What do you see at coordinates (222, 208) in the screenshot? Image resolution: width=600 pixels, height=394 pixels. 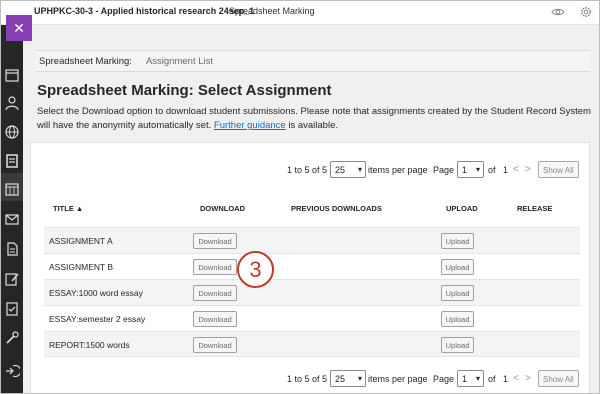 I see `column-header-download: DOWNLOAD` at bounding box center [222, 208].